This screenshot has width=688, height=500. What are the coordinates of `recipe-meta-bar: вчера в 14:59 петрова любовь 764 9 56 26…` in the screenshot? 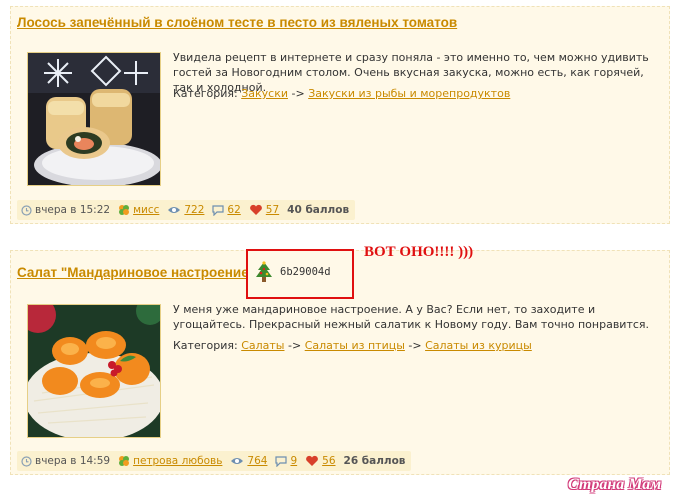 It's located at (214, 461).